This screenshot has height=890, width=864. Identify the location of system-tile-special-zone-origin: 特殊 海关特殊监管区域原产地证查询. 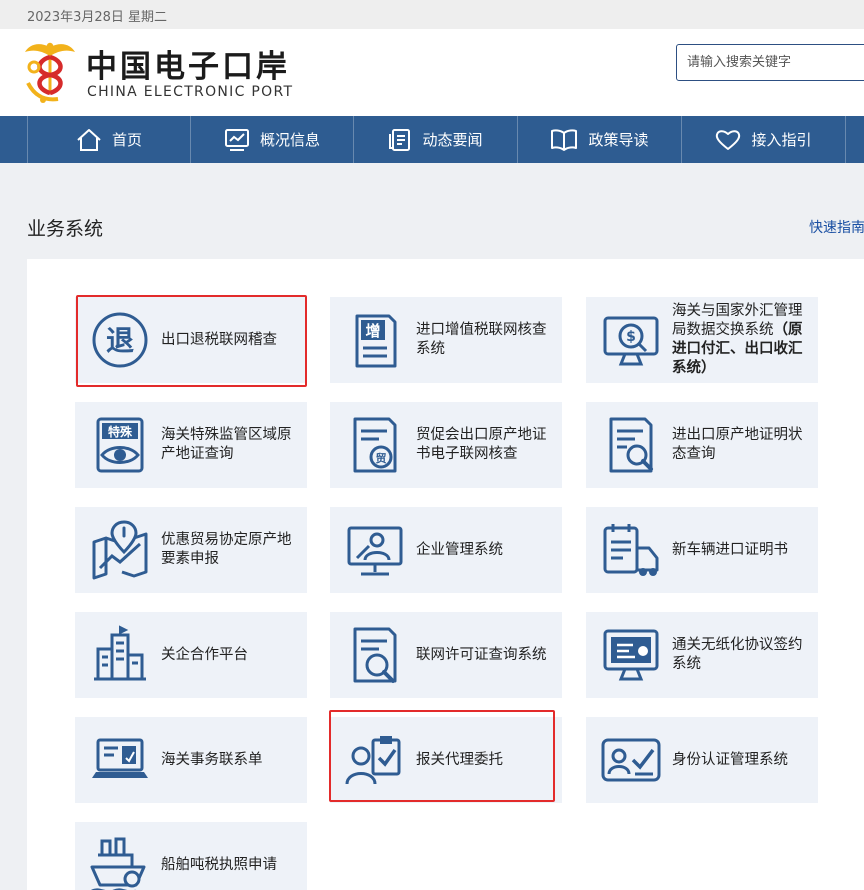
(191, 445).